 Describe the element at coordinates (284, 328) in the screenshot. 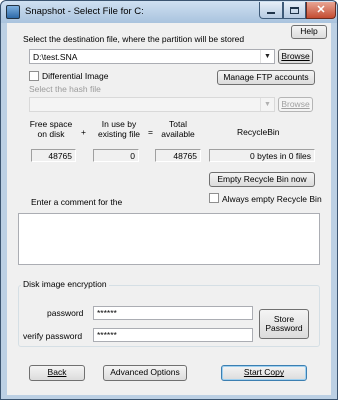

I see `store-password-label-line2: Password` at that location.